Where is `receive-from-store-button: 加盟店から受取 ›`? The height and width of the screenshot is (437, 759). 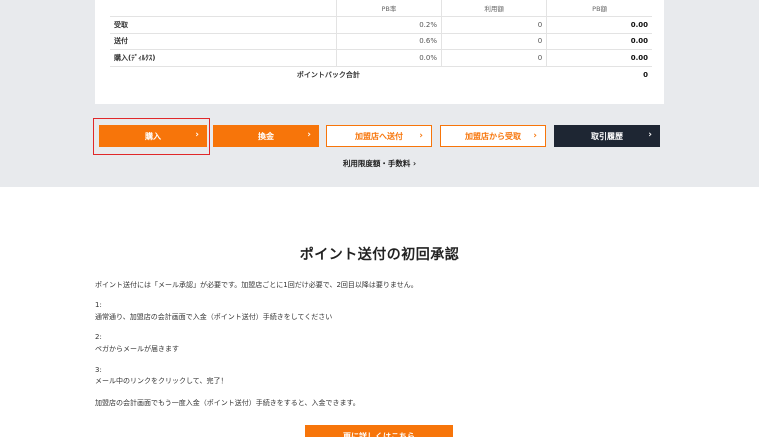 receive-from-store-button: 加盟店から受取 › is located at coordinates (493, 136).